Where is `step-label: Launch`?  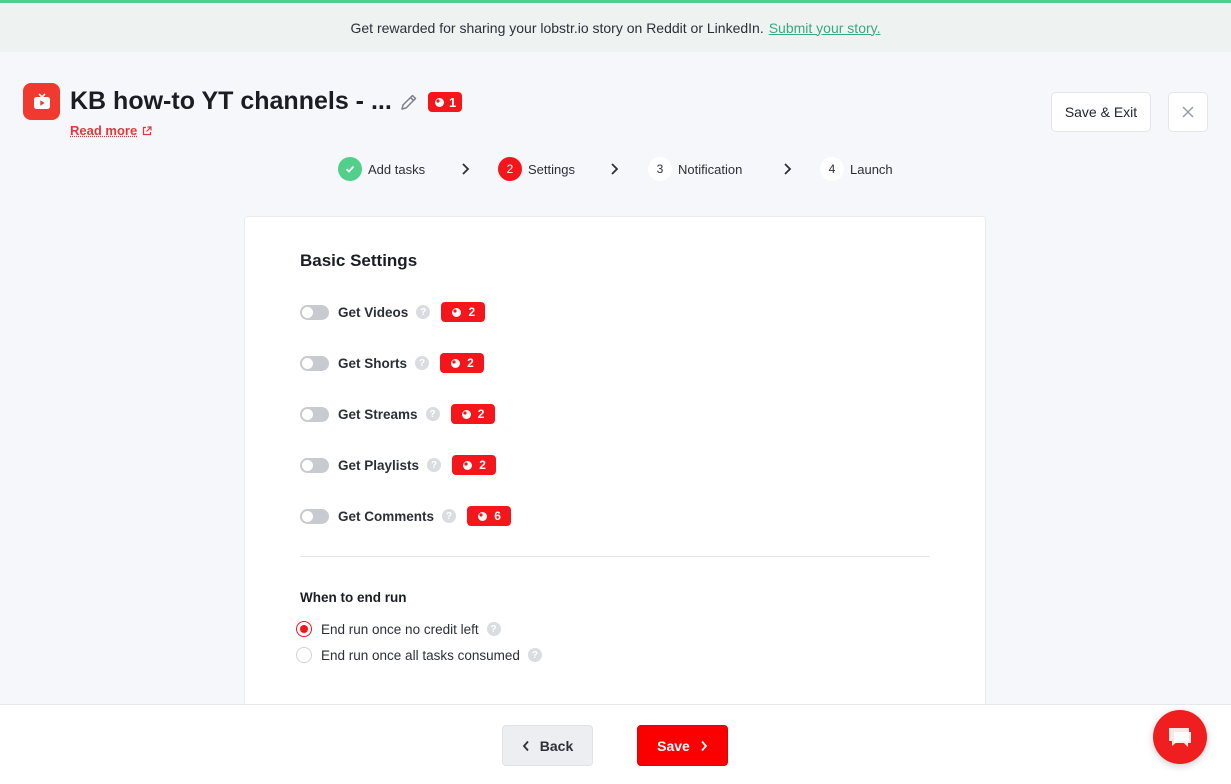 step-label: Launch is located at coordinates (871, 169).